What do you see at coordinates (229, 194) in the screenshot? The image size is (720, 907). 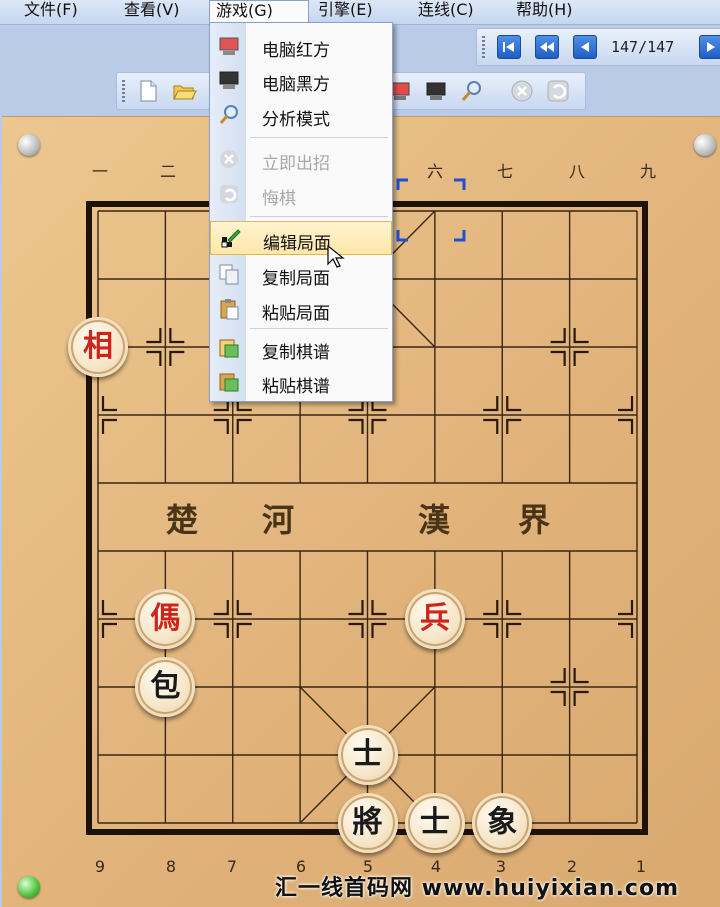 I see `undo-icon` at bounding box center [229, 194].